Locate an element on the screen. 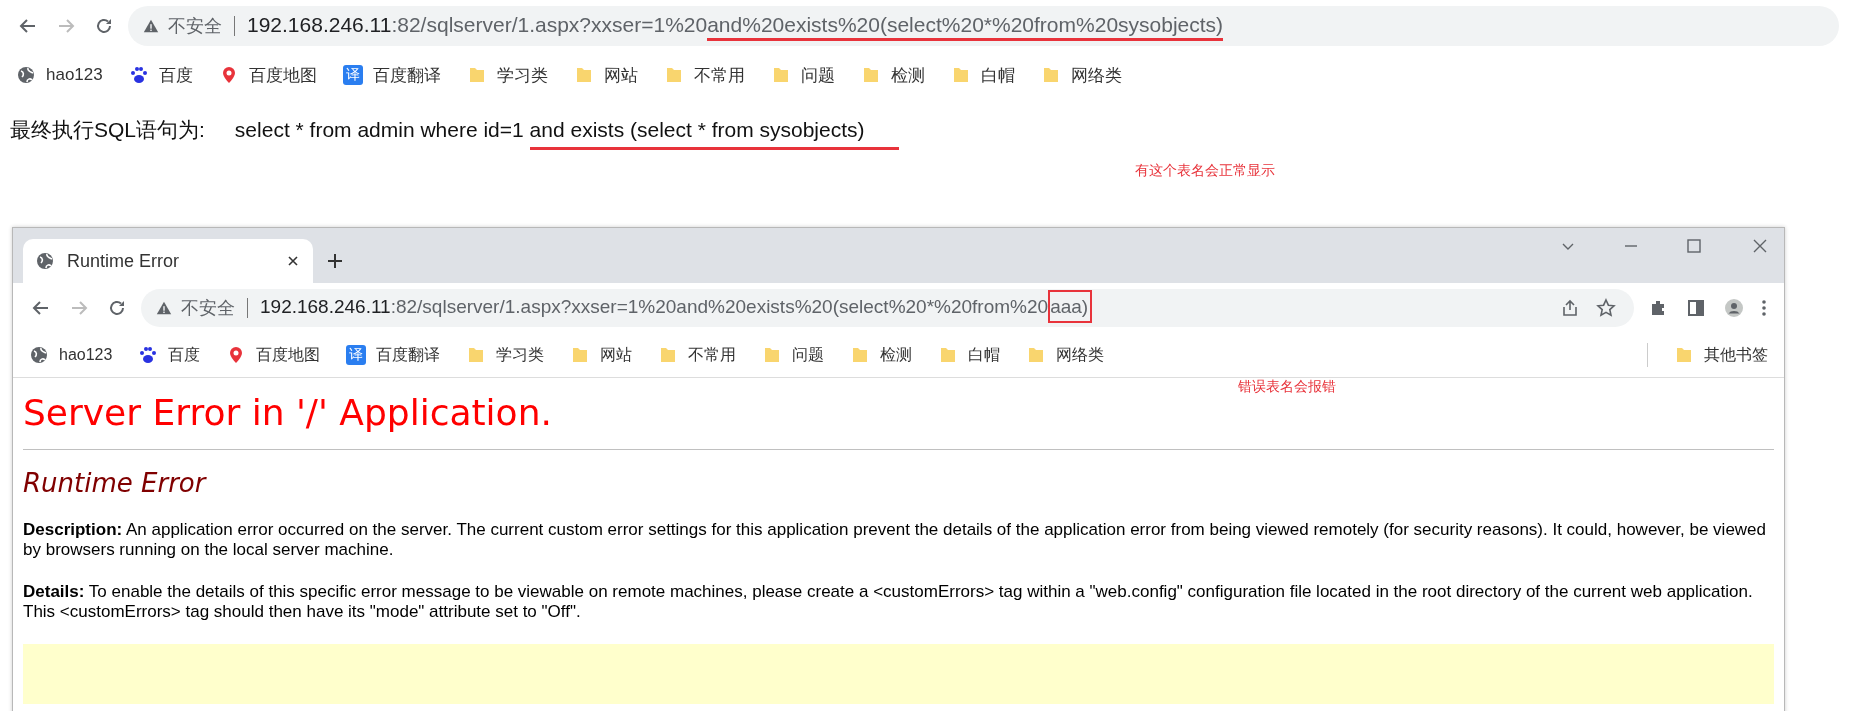 Image resolution: width=1853 pixels, height=711 pixels. annotation-note: 错误表名会报错 is located at coordinates (1287, 387).